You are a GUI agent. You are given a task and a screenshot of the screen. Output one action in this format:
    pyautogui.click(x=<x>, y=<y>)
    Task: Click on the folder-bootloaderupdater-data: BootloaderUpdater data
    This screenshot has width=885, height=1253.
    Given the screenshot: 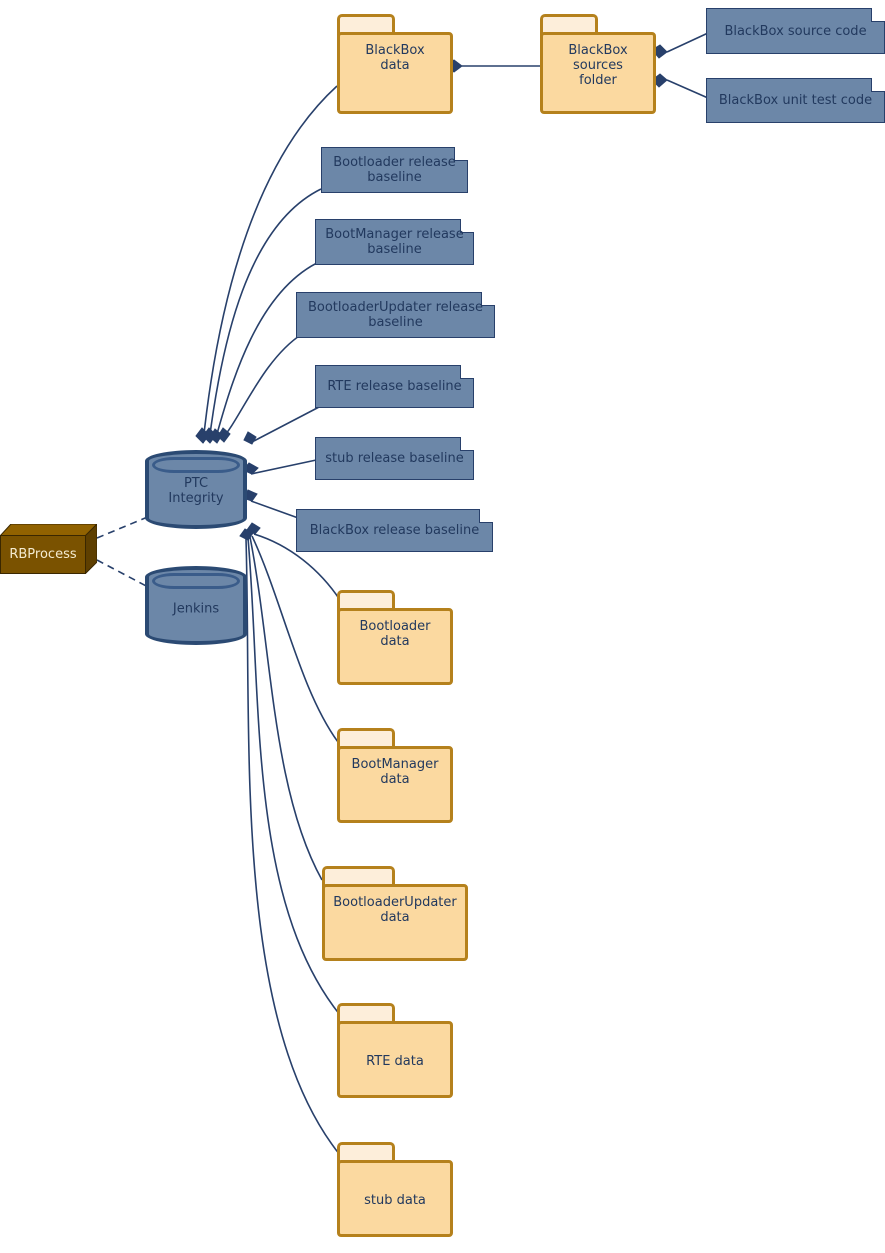 What is the action you would take?
    pyautogui.click(x=395, y=913)
    